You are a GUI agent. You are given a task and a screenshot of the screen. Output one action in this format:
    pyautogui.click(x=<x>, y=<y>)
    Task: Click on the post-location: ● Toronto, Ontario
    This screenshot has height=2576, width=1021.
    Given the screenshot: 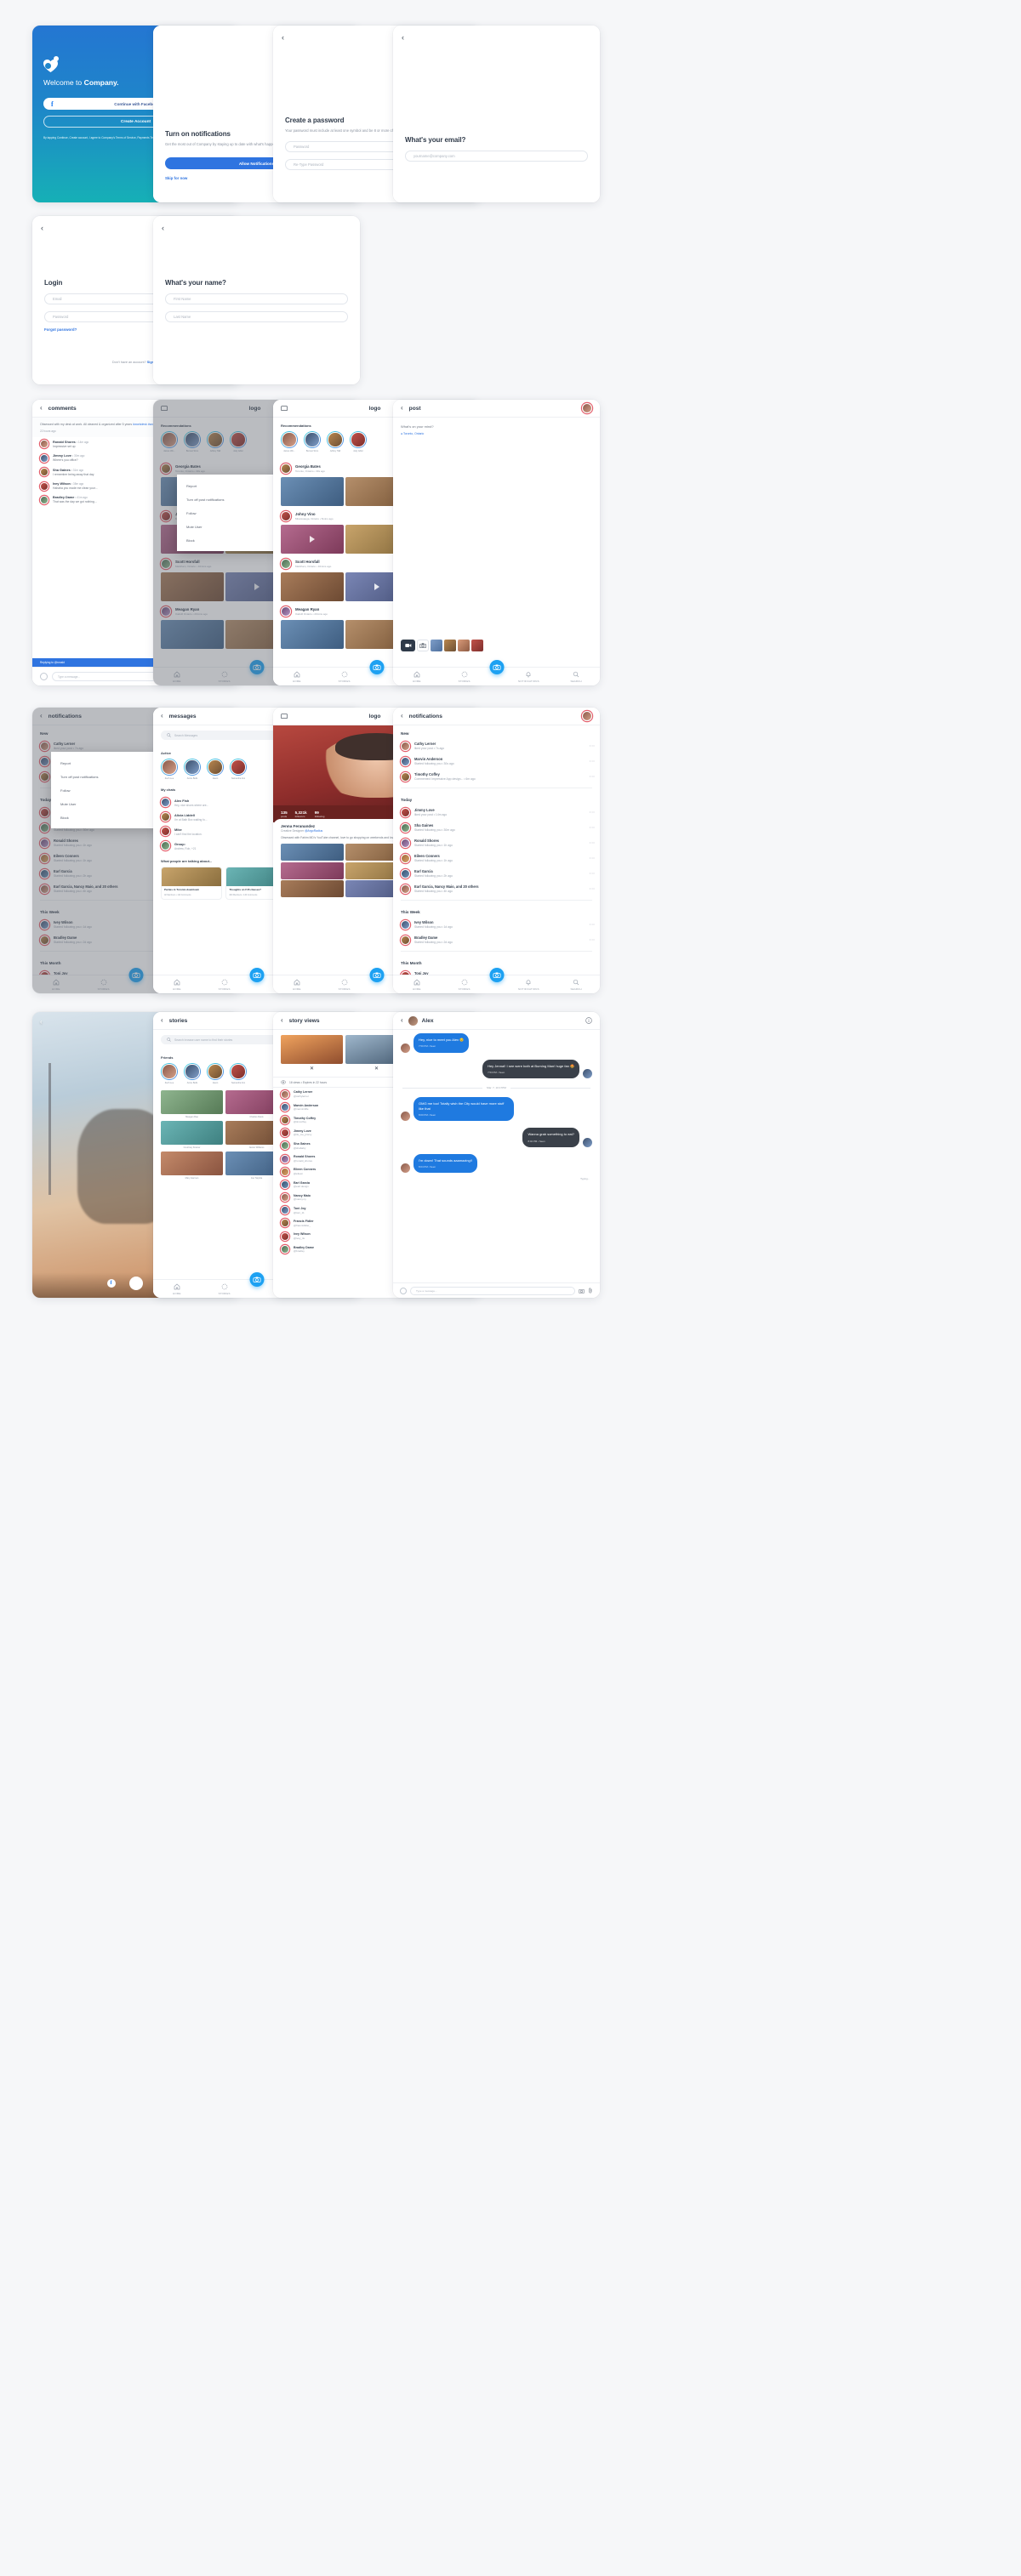 What is the action you would take?
    pyautogui.click(x=496, y=433)
    